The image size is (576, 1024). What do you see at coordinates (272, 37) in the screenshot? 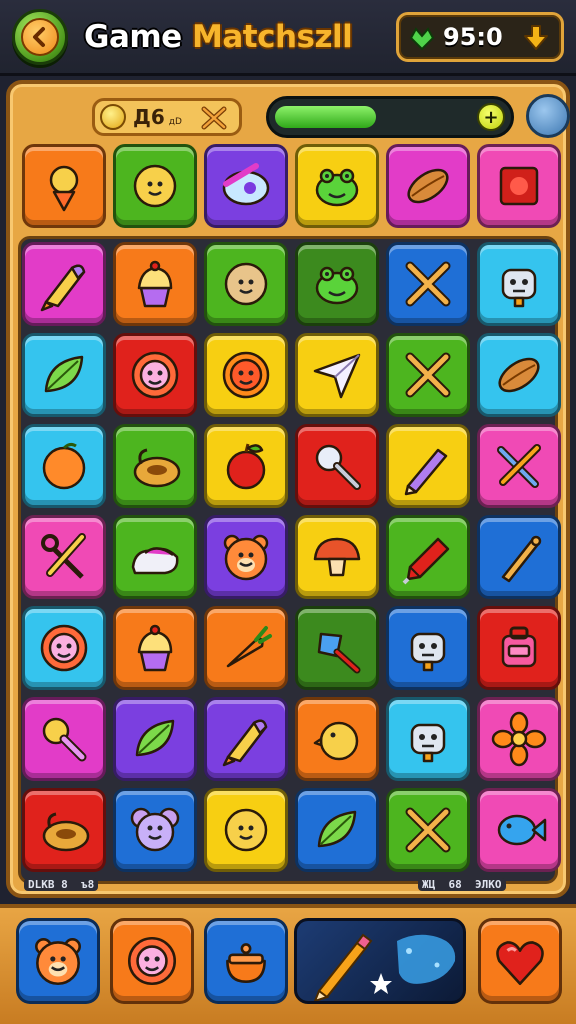
I see `title-word-match: Matchszll` at bounding box center [272, 37].